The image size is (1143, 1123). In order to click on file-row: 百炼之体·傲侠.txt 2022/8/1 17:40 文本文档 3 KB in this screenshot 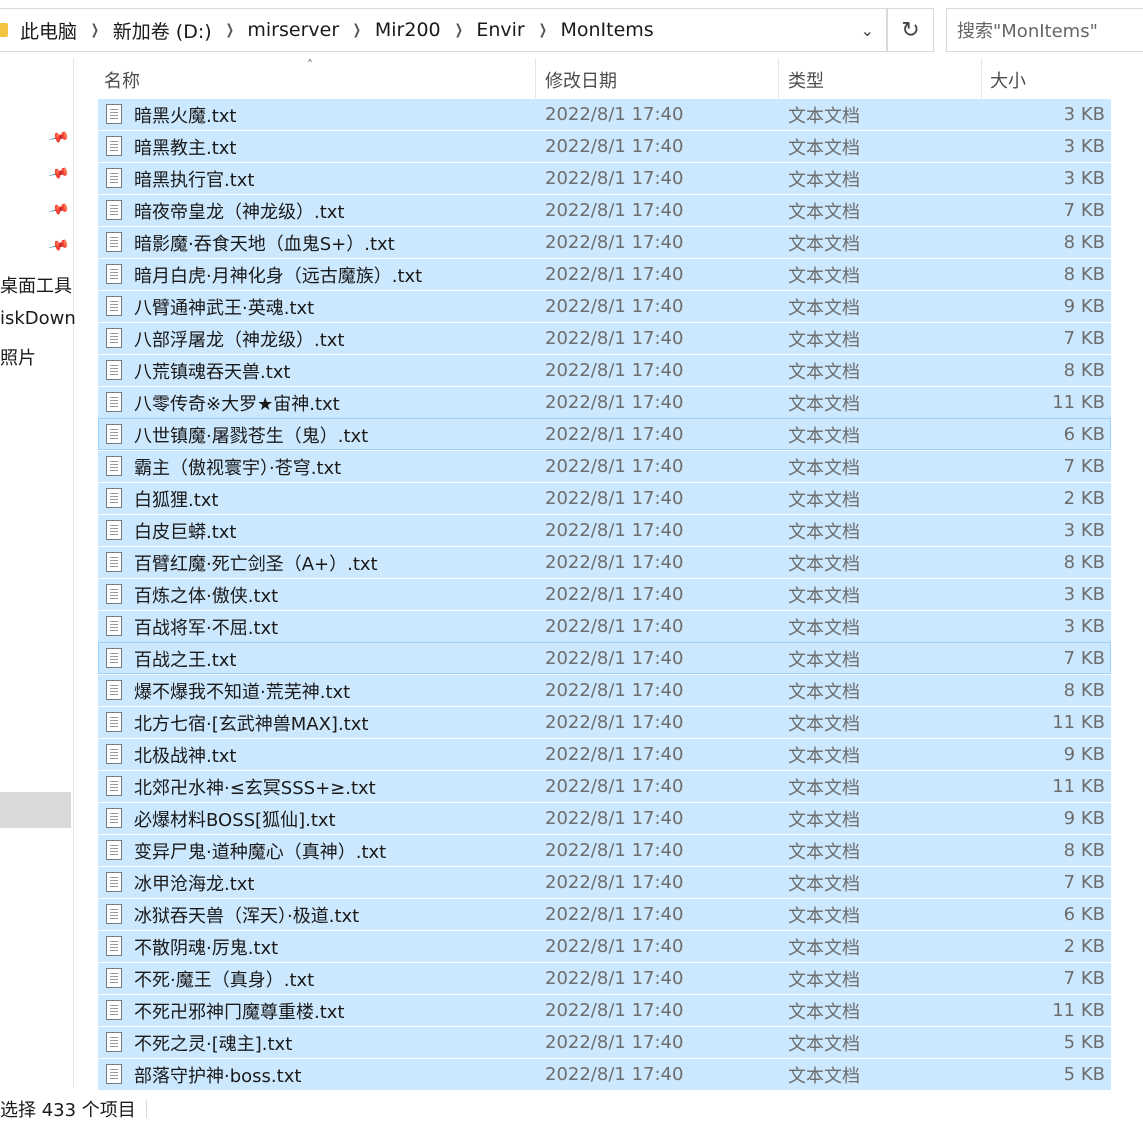, I will do `click(604, 594)`.